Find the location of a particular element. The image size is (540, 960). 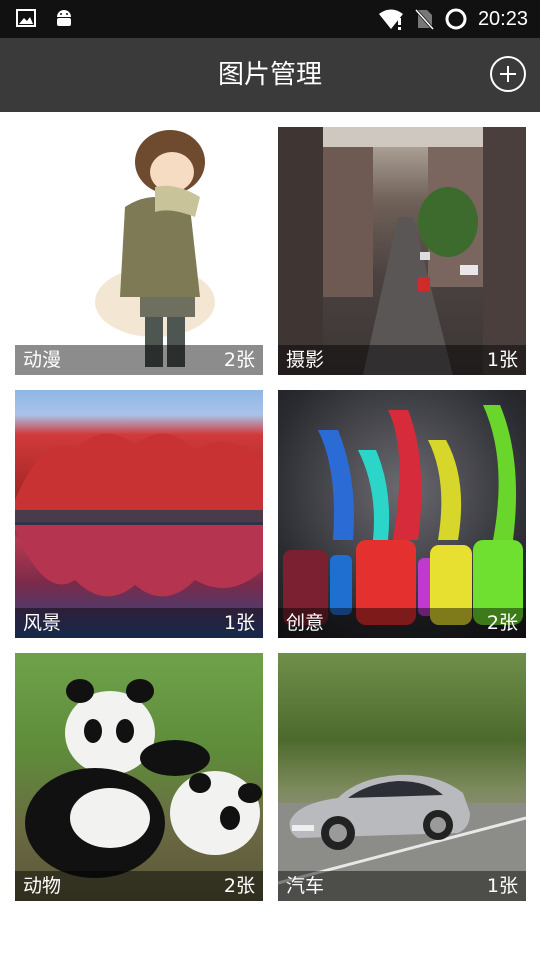

album-card-scenery: 风景 1张 is located at coordinates (139, 514).